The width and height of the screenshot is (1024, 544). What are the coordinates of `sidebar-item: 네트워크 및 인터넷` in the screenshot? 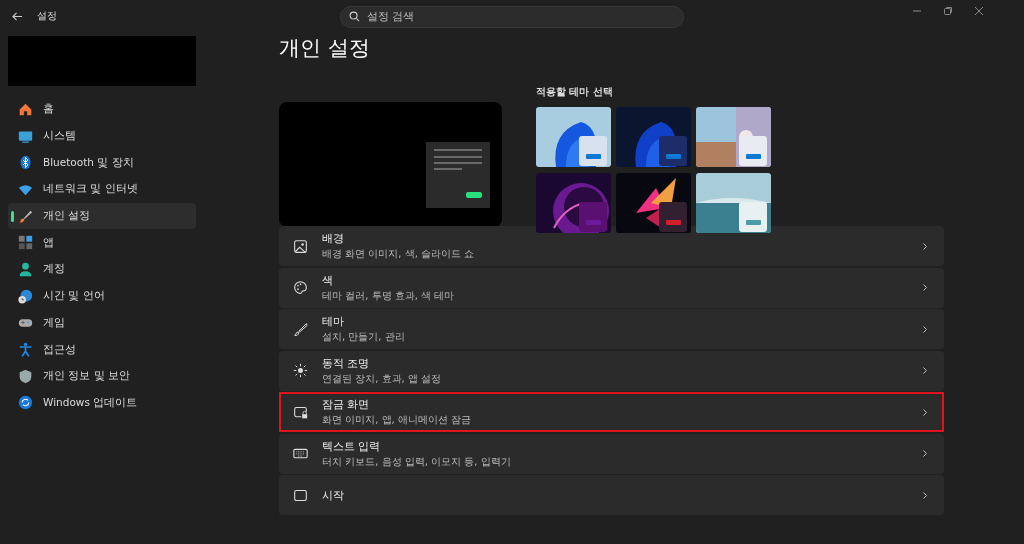 It's located at (102, 189).